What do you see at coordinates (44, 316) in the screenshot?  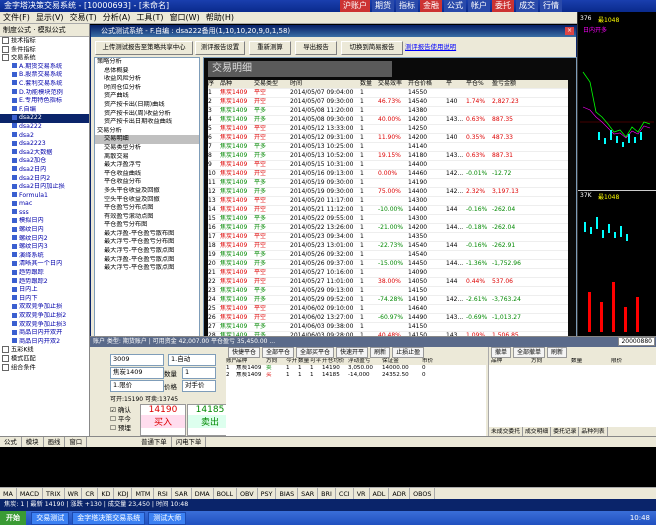 I see `formula-tree-item: 双双竞争加止损2` at bounding box center [44, 316].